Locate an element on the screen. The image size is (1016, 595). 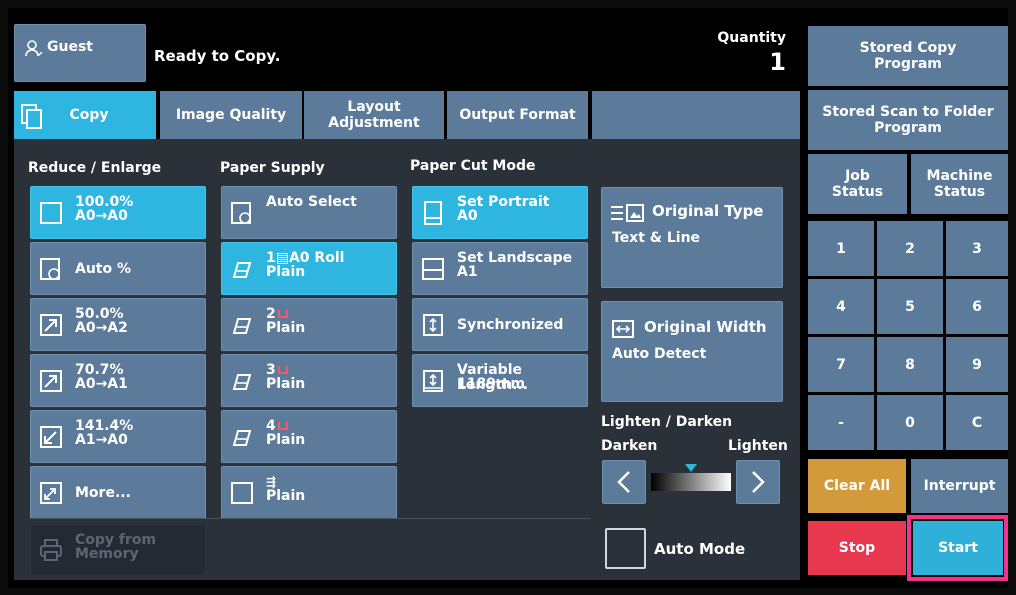
darken-label: Darken is located at coordinates (629, 446).